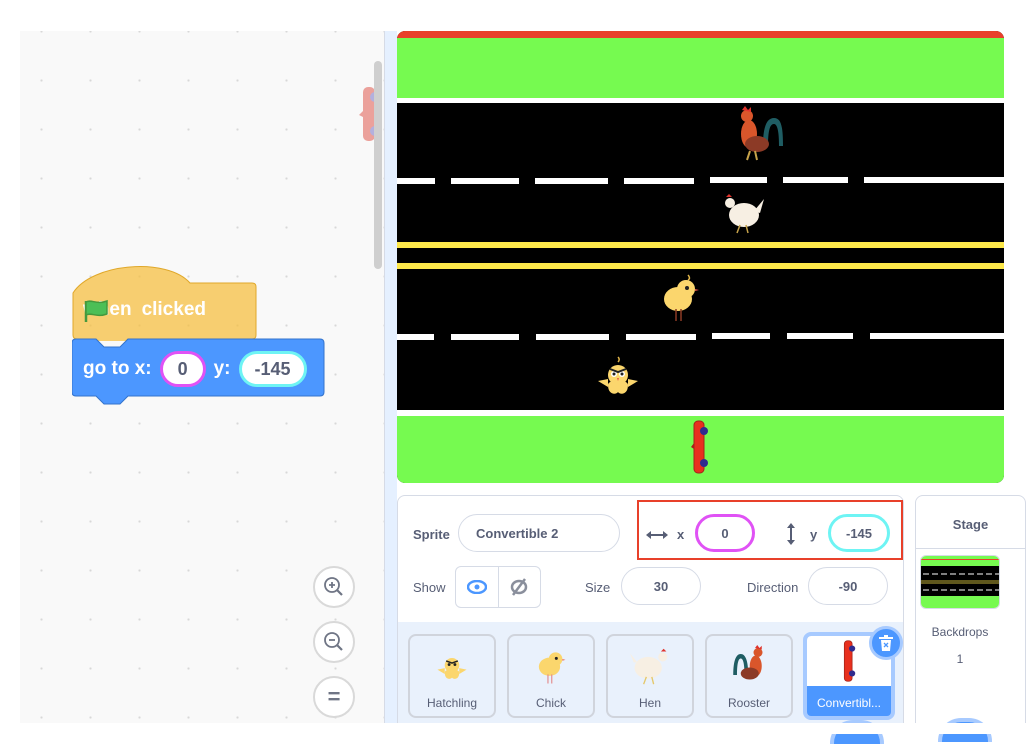  What do you see at coordinates (552, 668) in the screenshot?
I see `chick-thumbnail-icon` at bounding box center [552, 668].